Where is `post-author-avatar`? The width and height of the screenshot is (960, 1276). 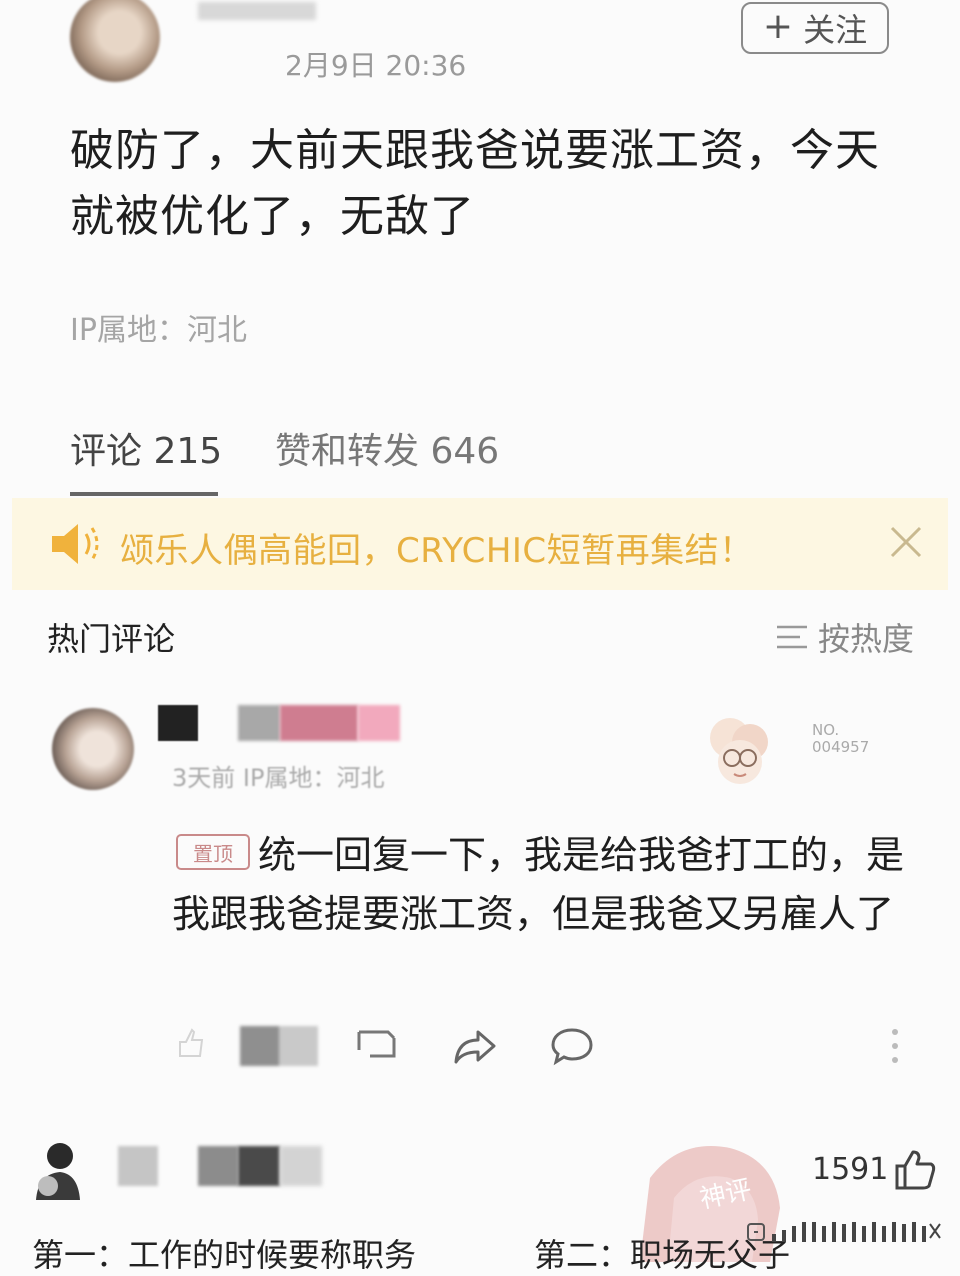 post-author-avatar is located at coordinates (115, 41).